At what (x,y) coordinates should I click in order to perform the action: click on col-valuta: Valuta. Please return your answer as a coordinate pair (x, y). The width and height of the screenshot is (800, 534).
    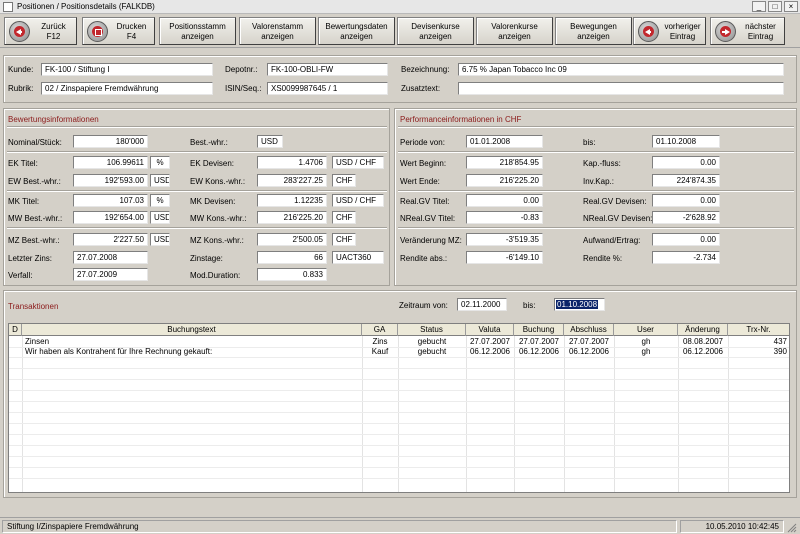
    Looking at the image, I should click on (490, 330).